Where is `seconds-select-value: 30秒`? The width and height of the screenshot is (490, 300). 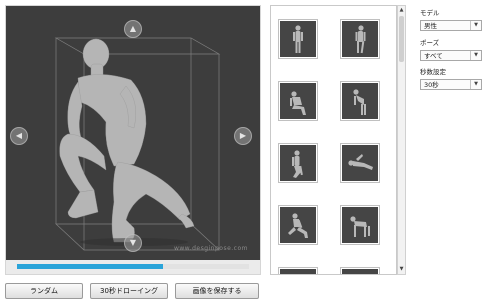
seconds-select-value: 30秒 is located at coordinates (431, 85).